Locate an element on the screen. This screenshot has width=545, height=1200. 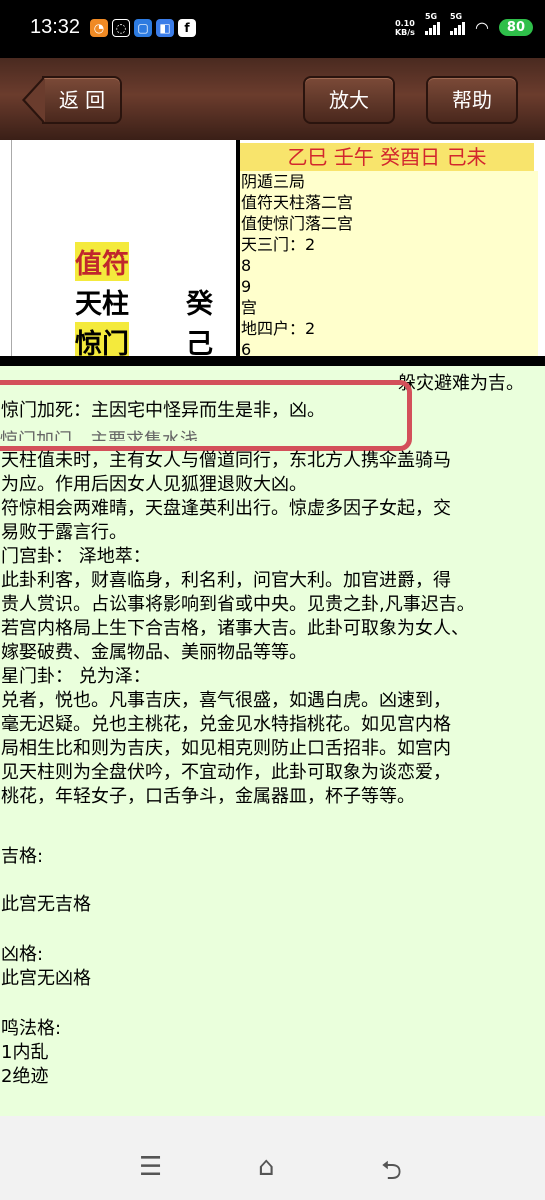
text-line: 见天柱则为全盘伏吟，不宜动作，此卦可取象为谈恋爱， is located at coordinates (226, 772).